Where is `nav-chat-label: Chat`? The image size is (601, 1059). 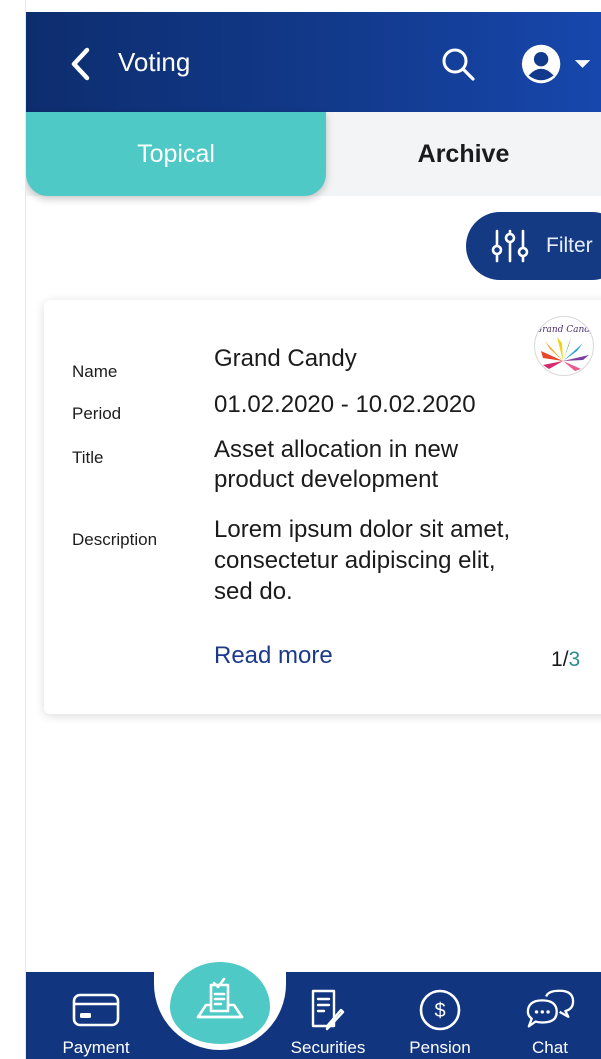 nav-chat-label: Chat is located at coordinates (550, 1047).